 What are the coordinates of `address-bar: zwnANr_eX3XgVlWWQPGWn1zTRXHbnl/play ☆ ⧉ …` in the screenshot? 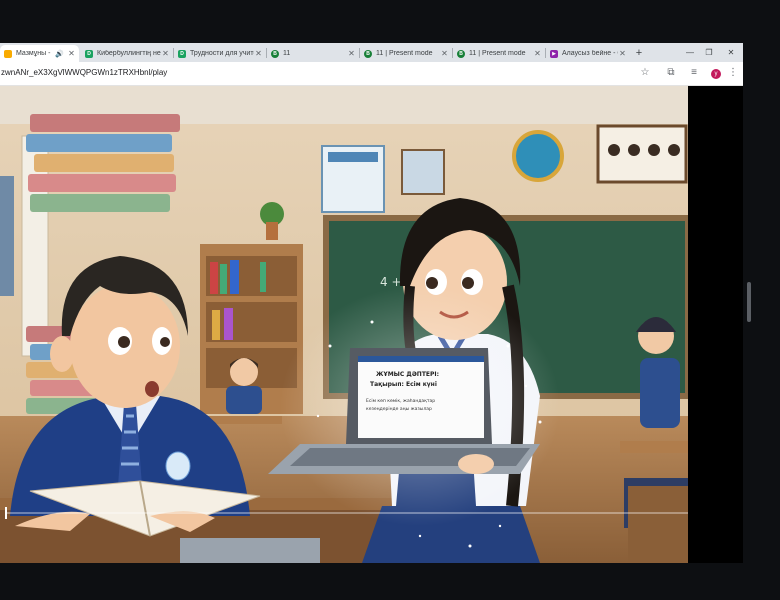 It's located at (371, 74).